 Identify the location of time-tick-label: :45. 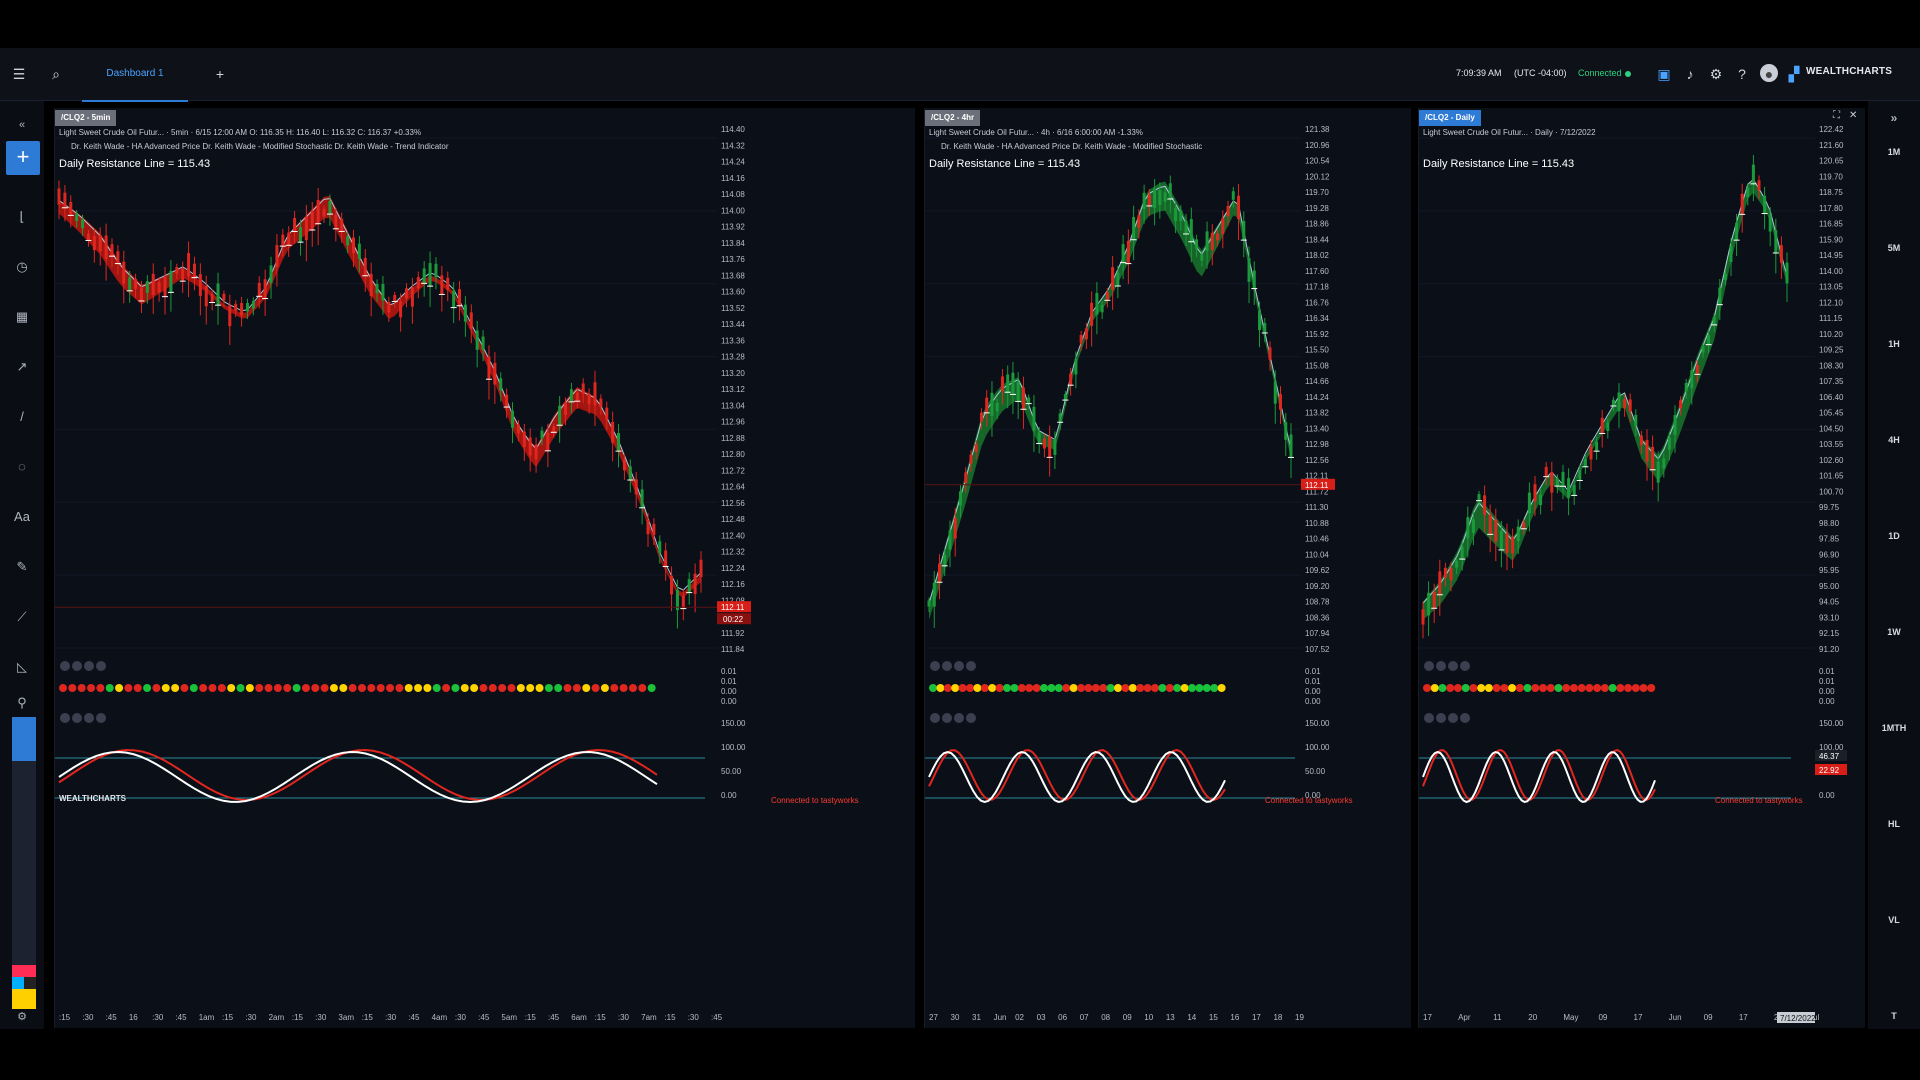
(484, 1017).